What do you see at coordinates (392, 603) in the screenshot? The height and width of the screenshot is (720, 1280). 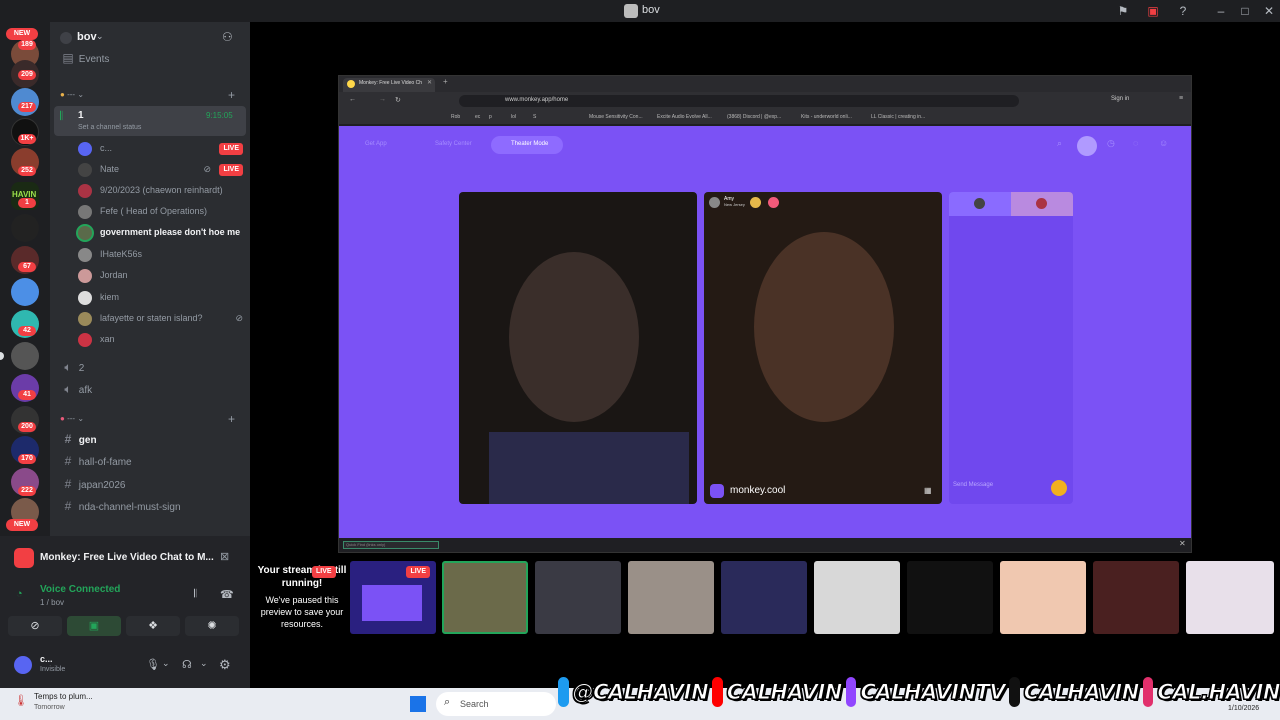 I see `preview-image` at bounding box center [392, 603].